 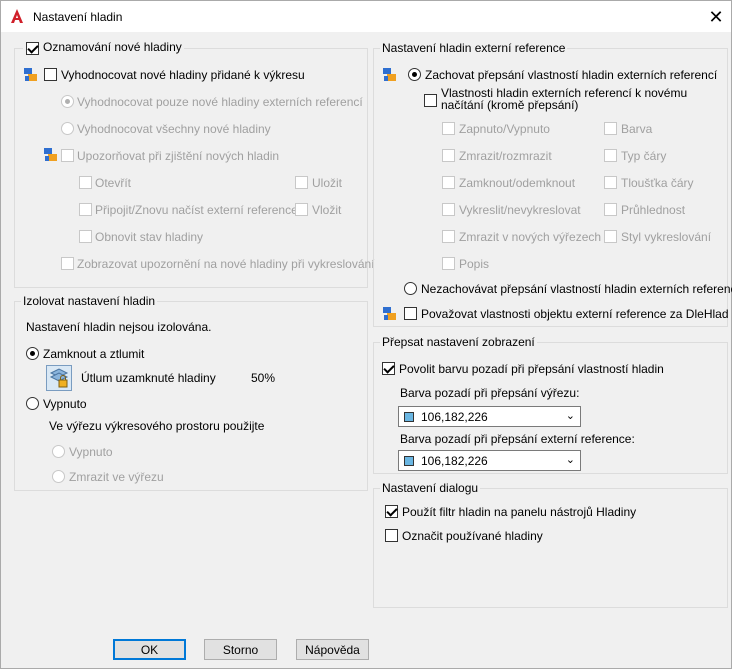 What do you see at coordinates (430, 488) in the screenshot?
I see `dialog-settings-legend: Nastavení dialogu` at bounding box center [430, 488].